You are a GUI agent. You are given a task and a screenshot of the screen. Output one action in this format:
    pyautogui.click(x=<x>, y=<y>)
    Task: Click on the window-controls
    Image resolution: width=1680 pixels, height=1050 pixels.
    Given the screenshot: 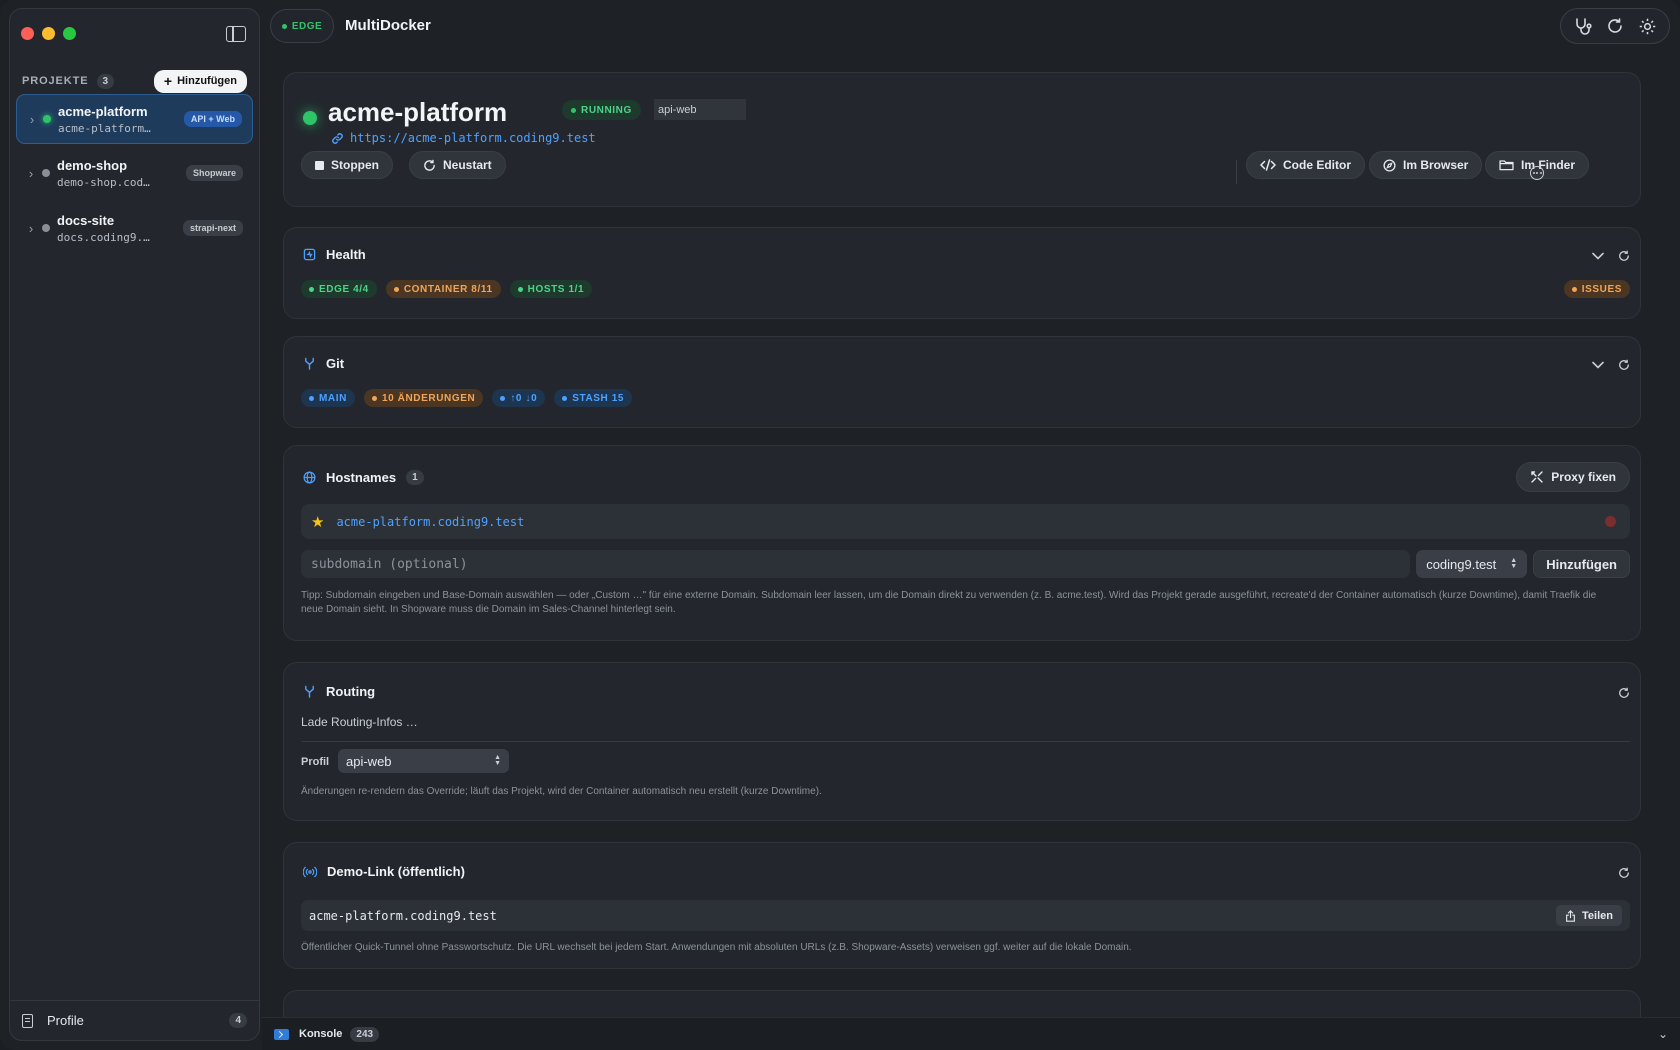 What is the action you would take?
    pyautogui.click(x=48, y=33)
    